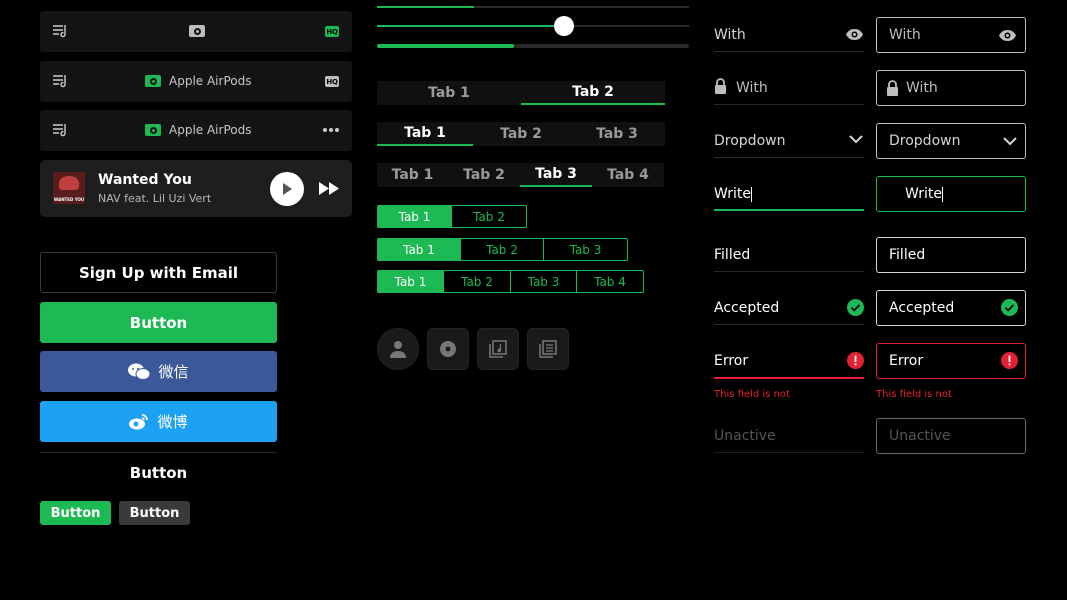  I want to click on divider, so click(158, 452).